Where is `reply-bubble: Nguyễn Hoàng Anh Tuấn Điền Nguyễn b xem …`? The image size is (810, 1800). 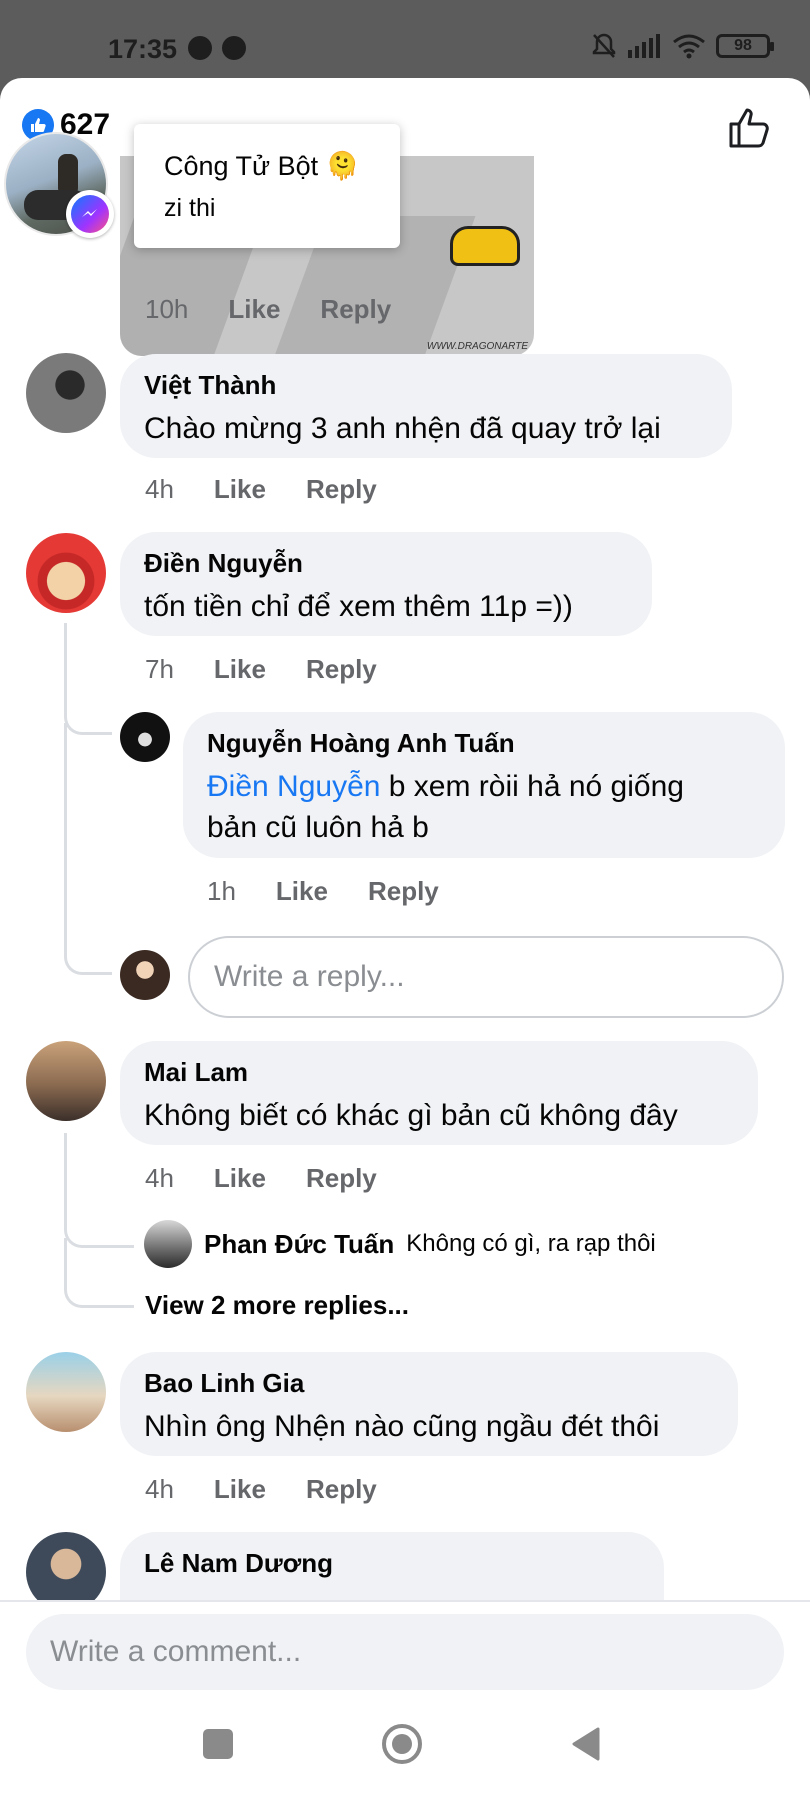
reply-bubble: Nguyễn Hoàng Anh Tuấn Điền Nguyễn b xem … is located at coordinates (484, 785).